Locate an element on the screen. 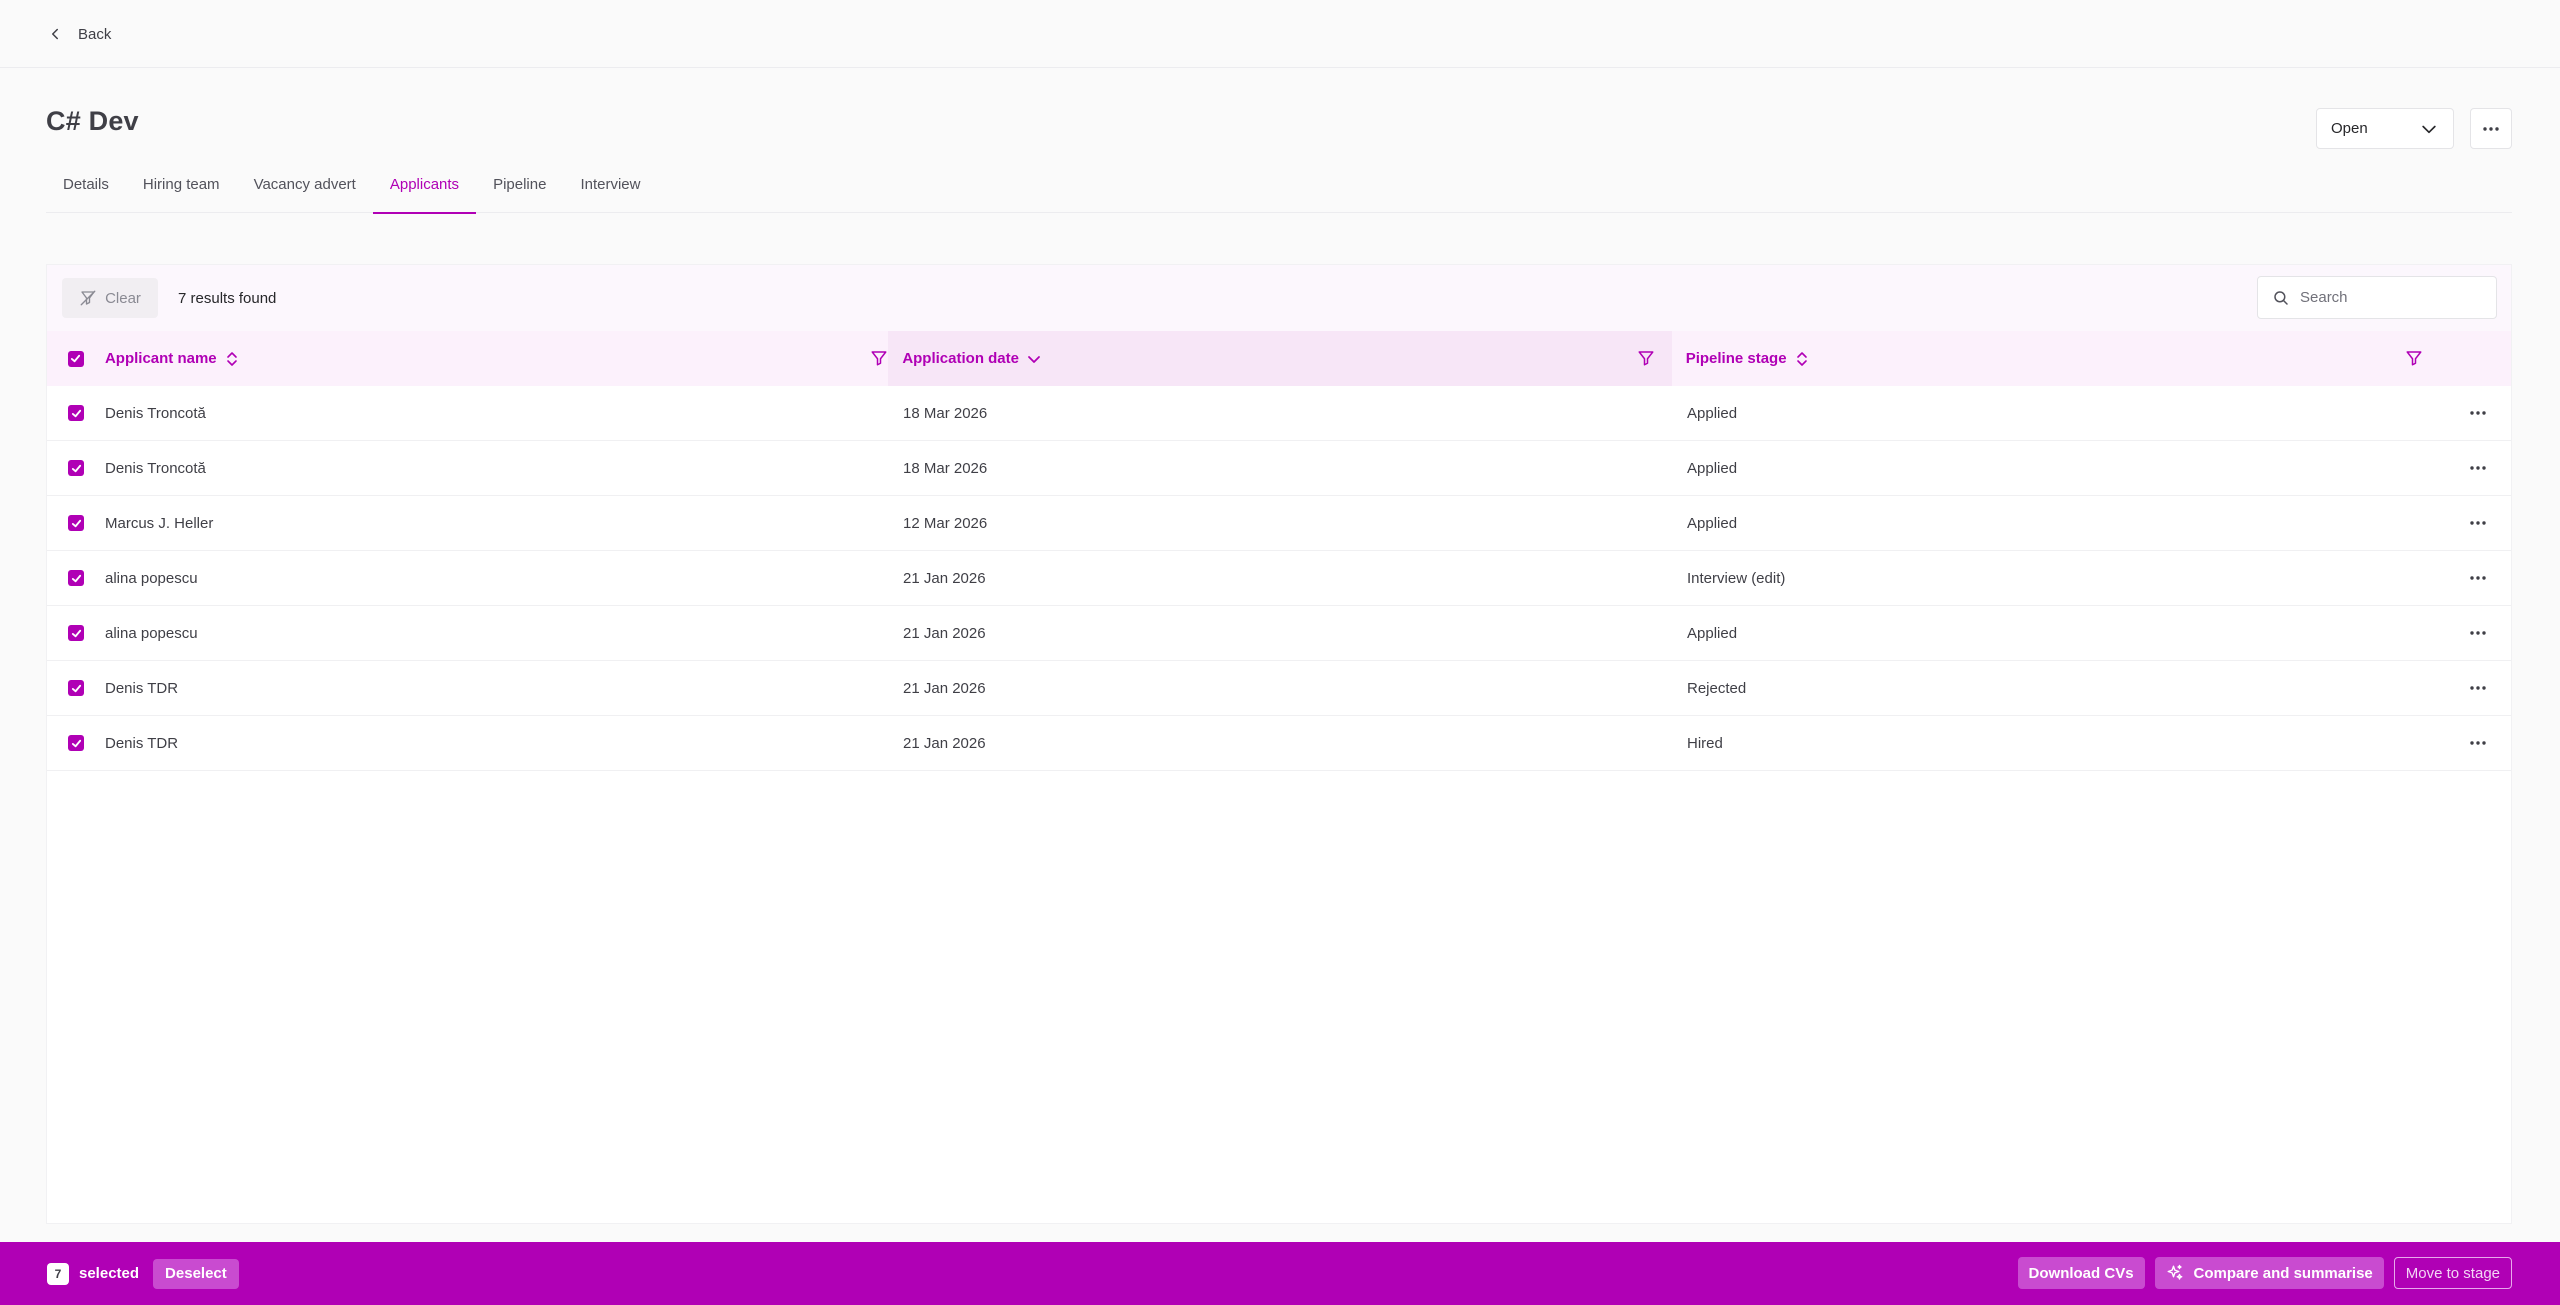  column-header-name: Applicant name is located at coordinates (496, 358).